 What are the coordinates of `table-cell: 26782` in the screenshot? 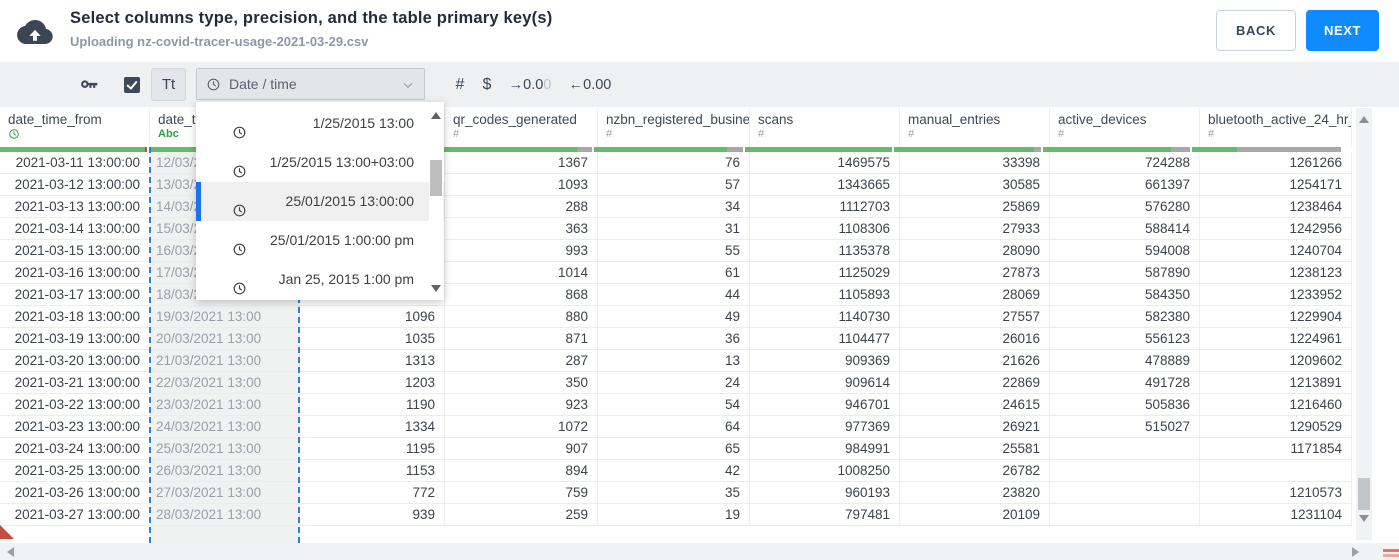 It's located at (975, 471).